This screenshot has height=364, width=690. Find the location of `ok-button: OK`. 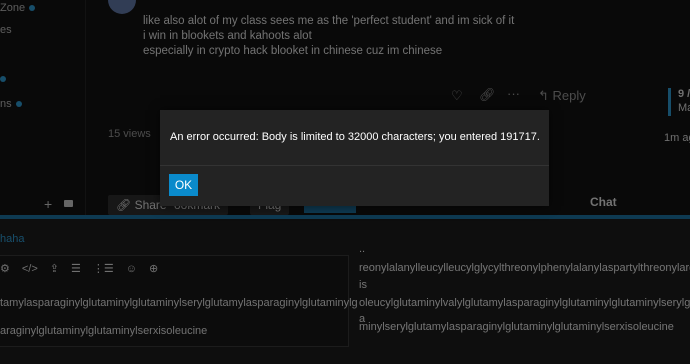

ok-button: OK is located at coordinates (183, 185).